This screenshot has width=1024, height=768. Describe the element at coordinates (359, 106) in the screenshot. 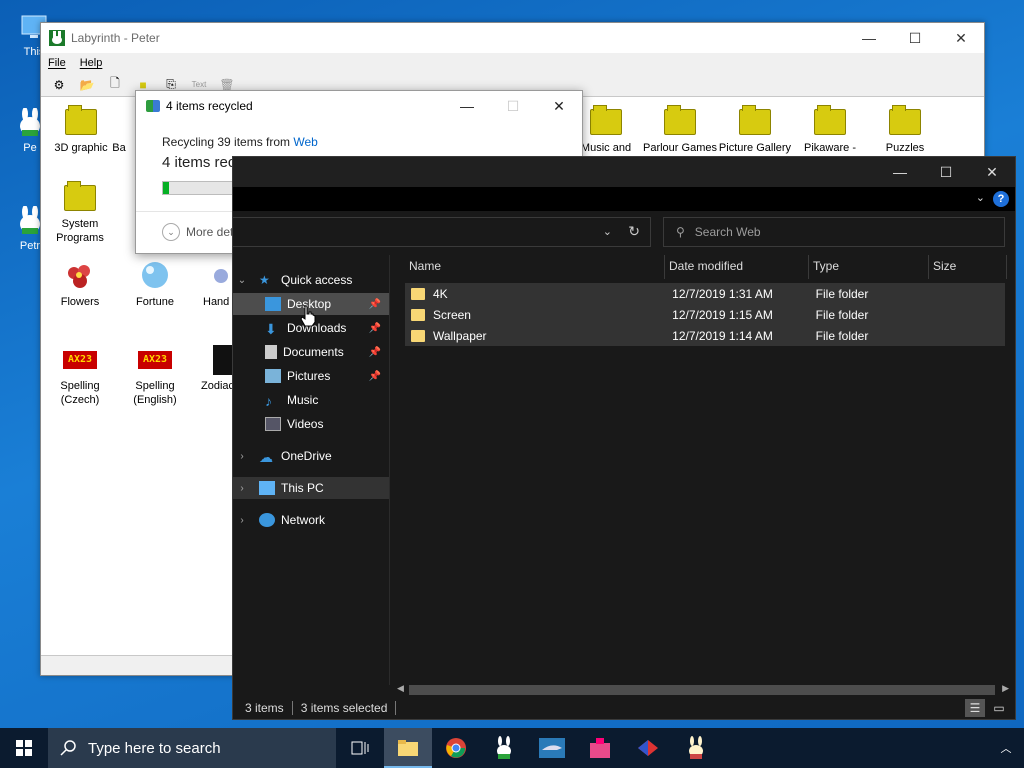

I see `recycle-titlebar: 4 items recycled — ☐ ✕` at that location.